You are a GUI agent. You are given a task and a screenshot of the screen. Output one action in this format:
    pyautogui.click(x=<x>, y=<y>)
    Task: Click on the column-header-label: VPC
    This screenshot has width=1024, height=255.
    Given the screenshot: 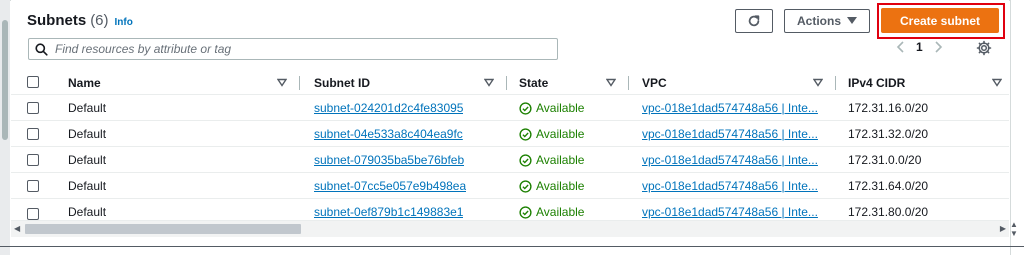 What is the action you would take?
    pyautogui.click(x=654, y=82)
    